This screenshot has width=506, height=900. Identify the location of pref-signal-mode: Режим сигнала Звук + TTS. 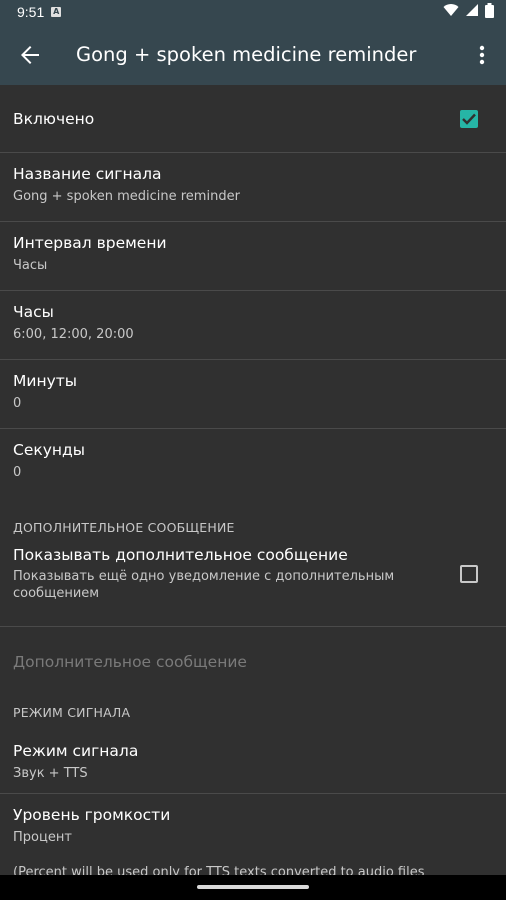
(253, 758).